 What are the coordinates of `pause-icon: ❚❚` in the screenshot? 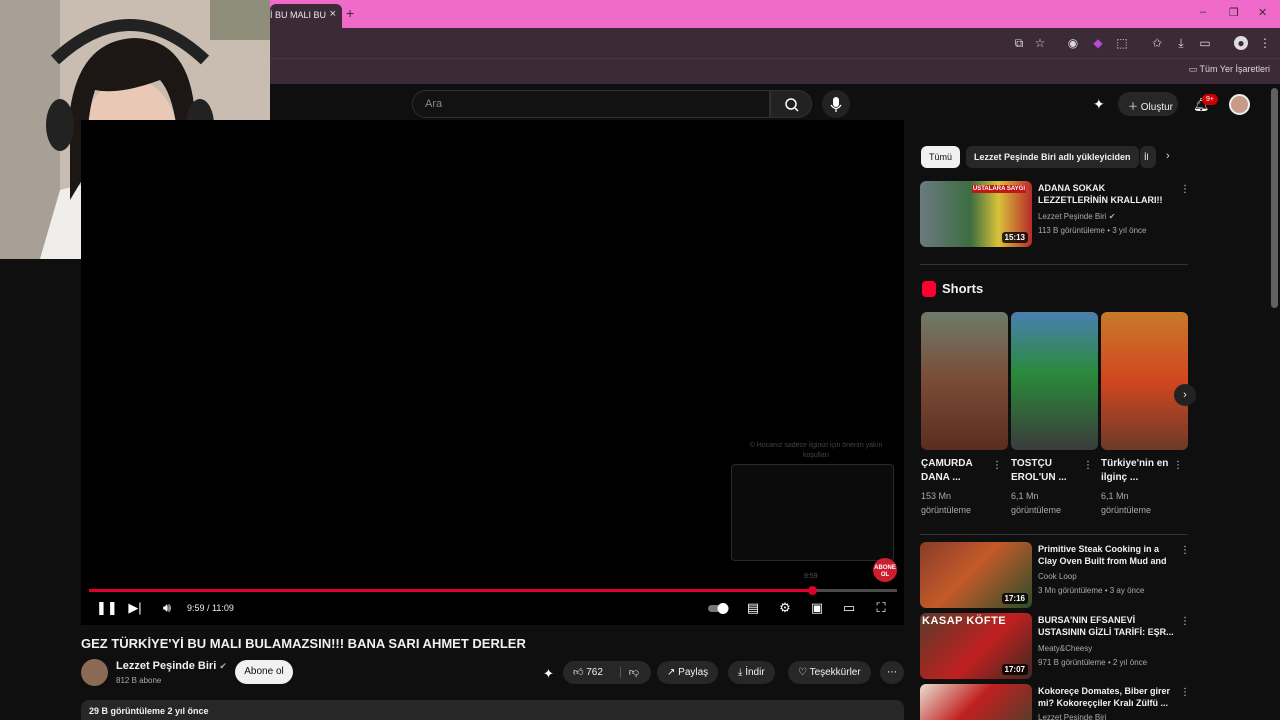 It's located at (107, 608).